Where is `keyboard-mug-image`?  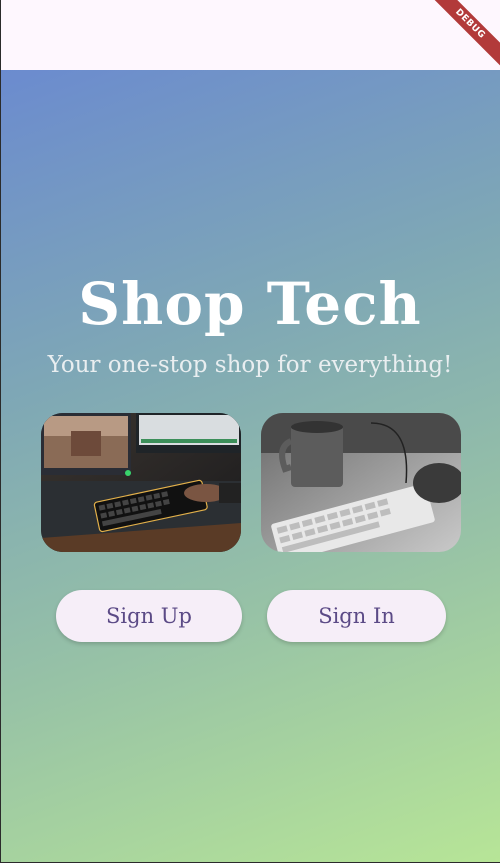
keyboard-mug-image is located at coordinates (361, 482).